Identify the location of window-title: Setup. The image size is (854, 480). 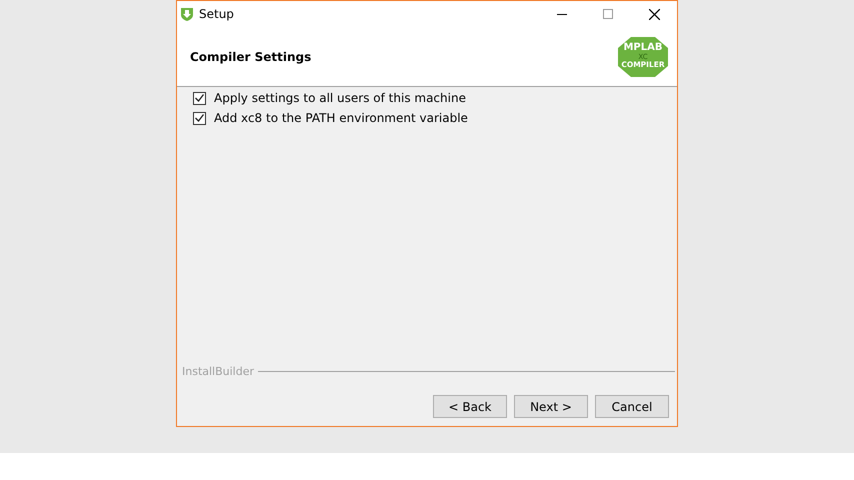
(217, 14).